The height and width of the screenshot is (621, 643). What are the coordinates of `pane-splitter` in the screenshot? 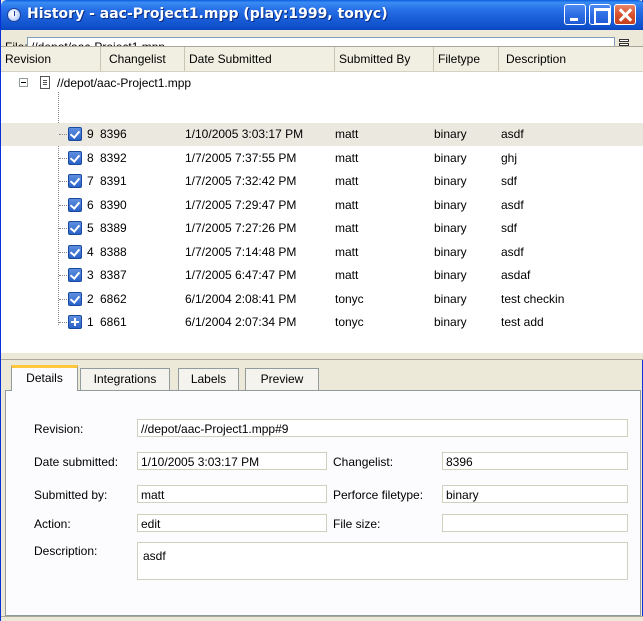 It's located at (322, 356).